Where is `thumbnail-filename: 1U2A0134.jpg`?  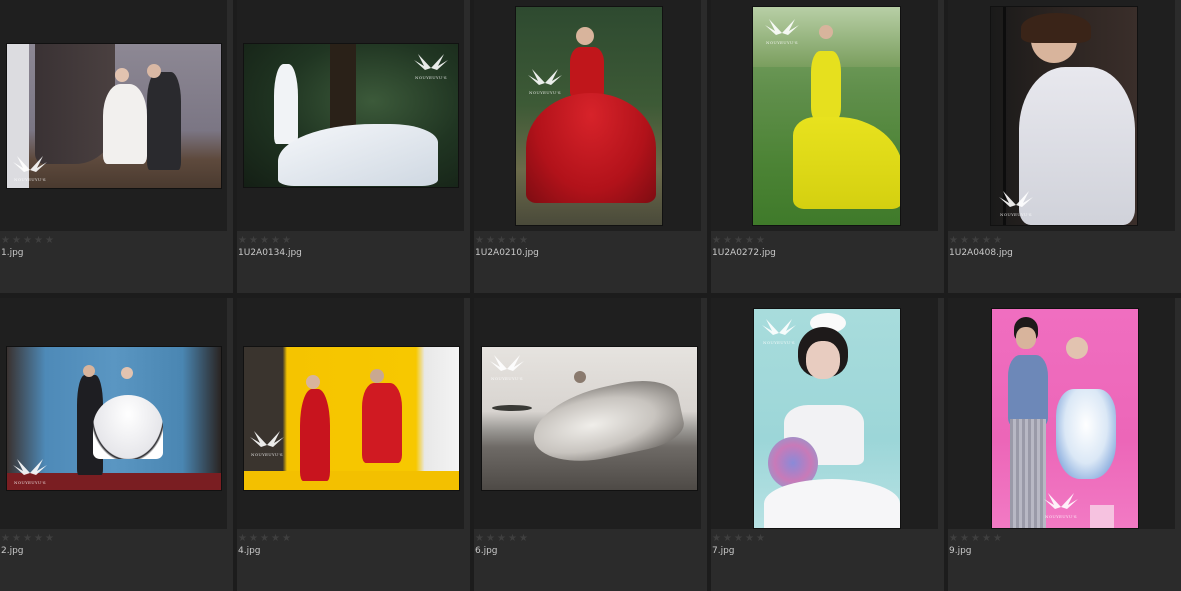 thumbnail-filename: 1U2A0134.jpg is located at coordinates (270, 253).